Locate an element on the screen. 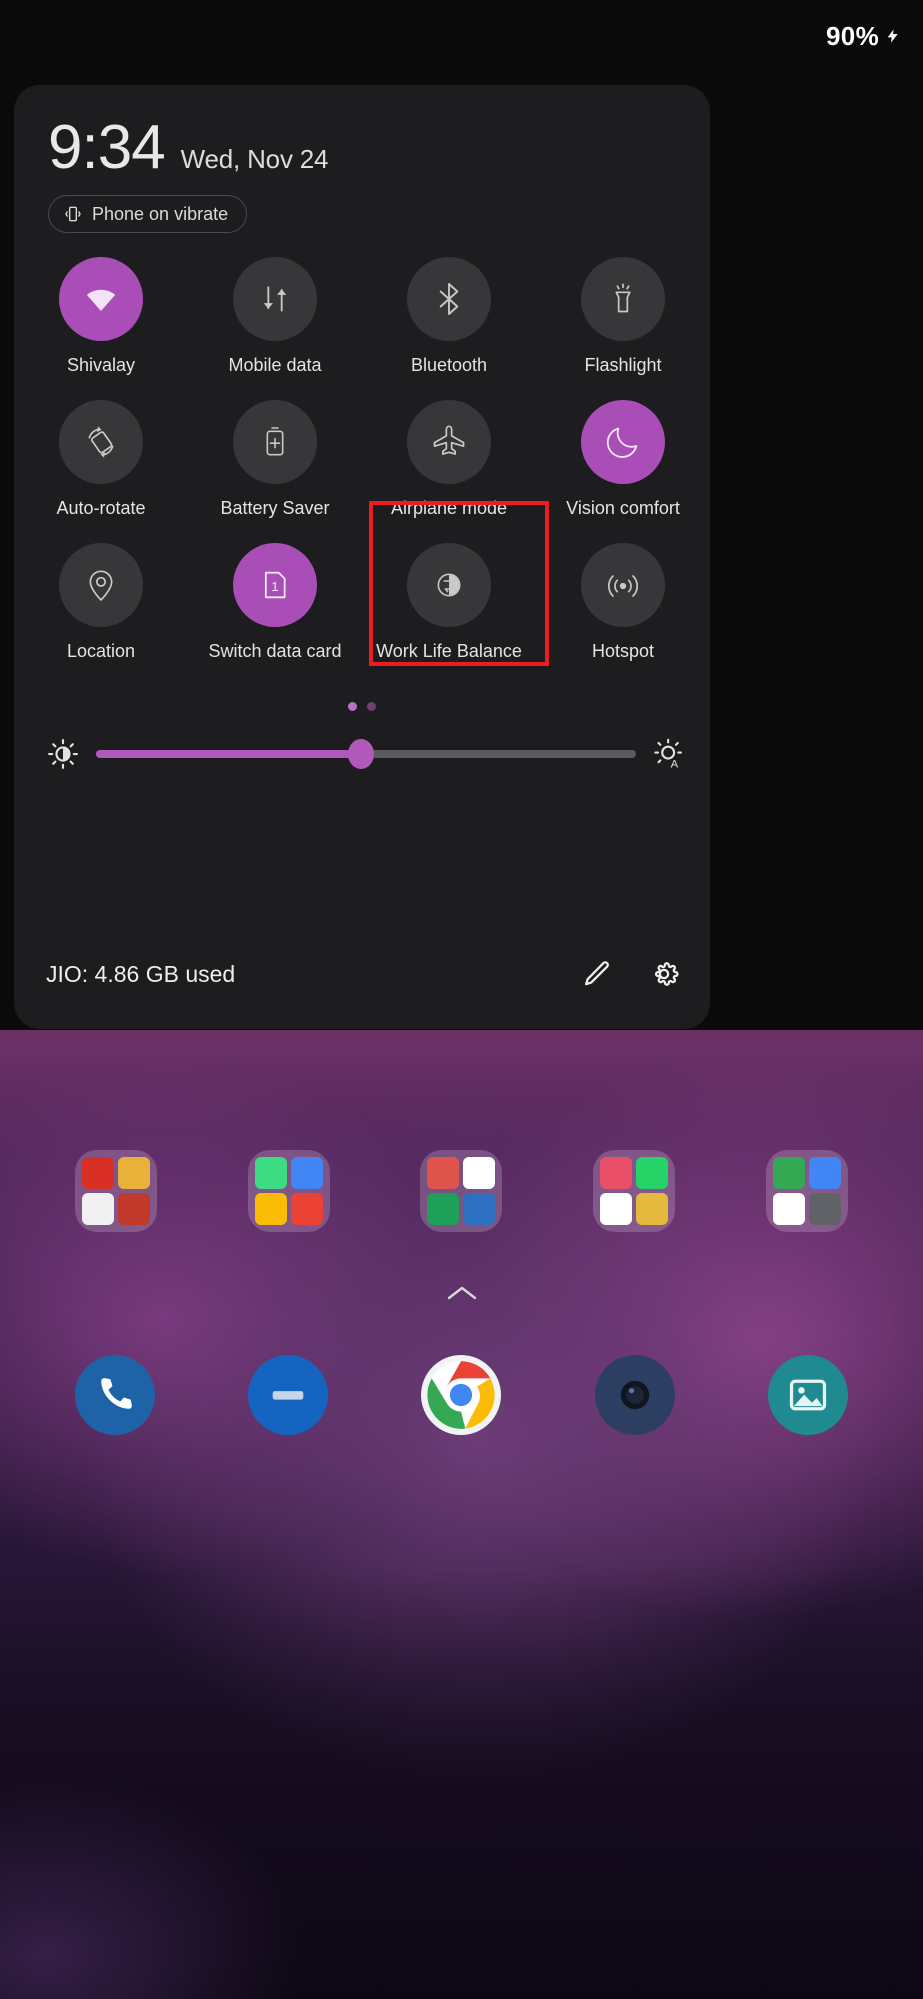 The height and width of the screenshot is (1999, 923). dock-app-chrome is located at coordinates (461, 1395).